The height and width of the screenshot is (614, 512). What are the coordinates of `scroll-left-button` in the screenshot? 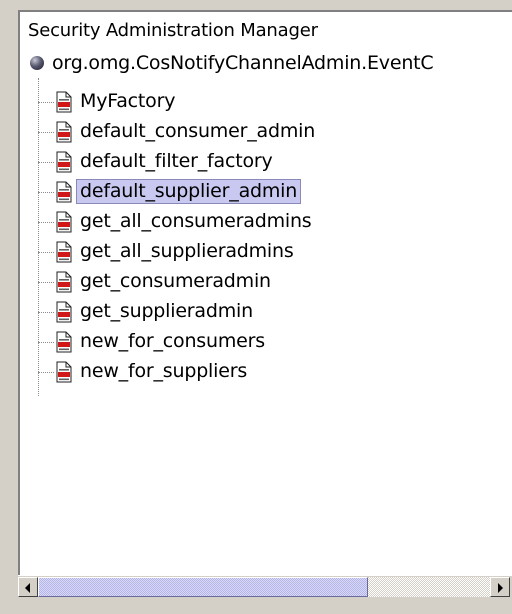 It's located at (28, 587).